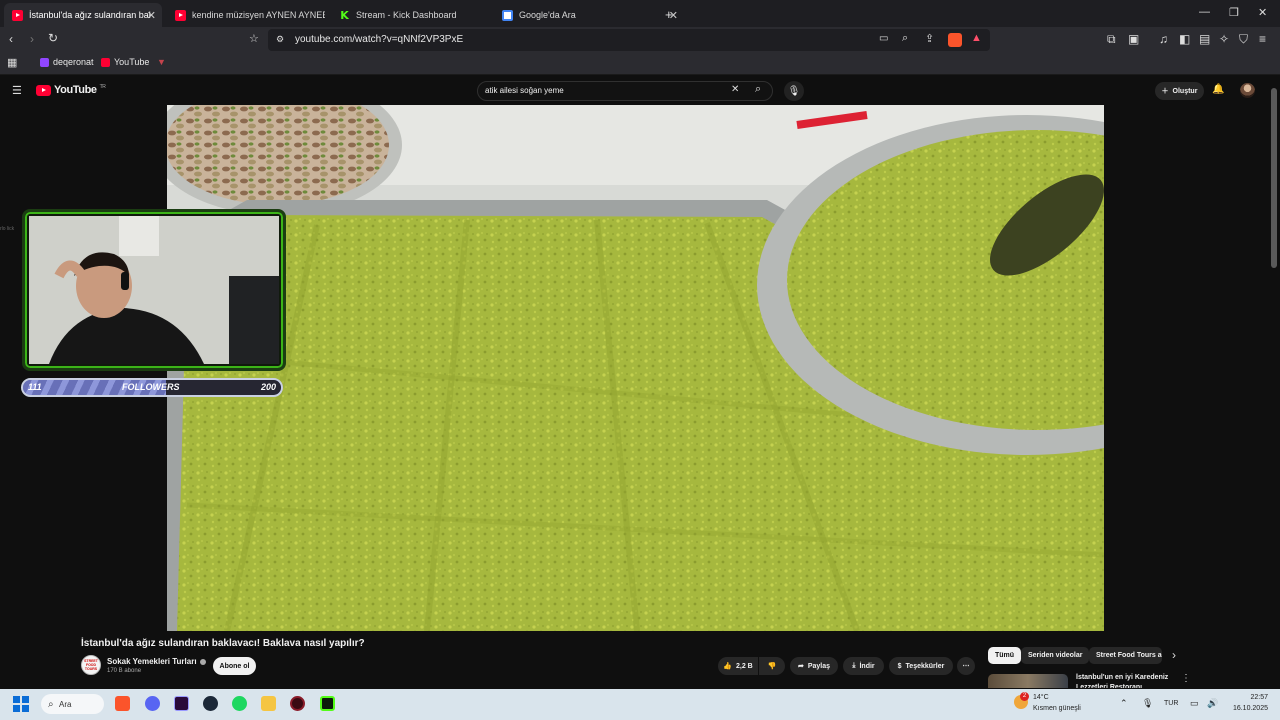  I want to click on reload-icon: ↻, so click(53, 38).